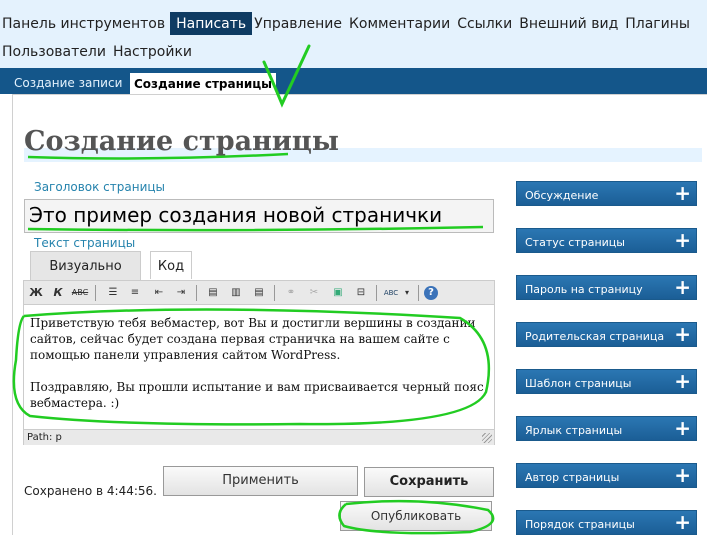 The height and width of the screenshot is (535, 707). What do you see at coordinates (259, 216) in the screenshot?
I see `page-title-input: Это пример создания новой странички` at bounding box center [259, 216].